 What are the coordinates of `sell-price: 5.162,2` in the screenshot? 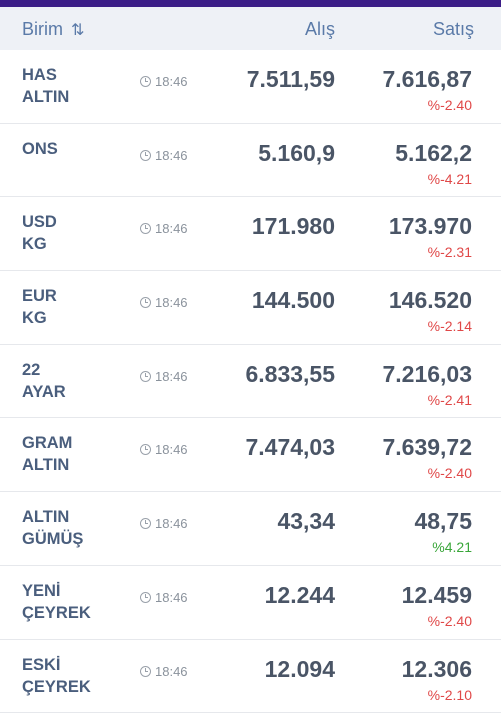 It's located at (433, 152).